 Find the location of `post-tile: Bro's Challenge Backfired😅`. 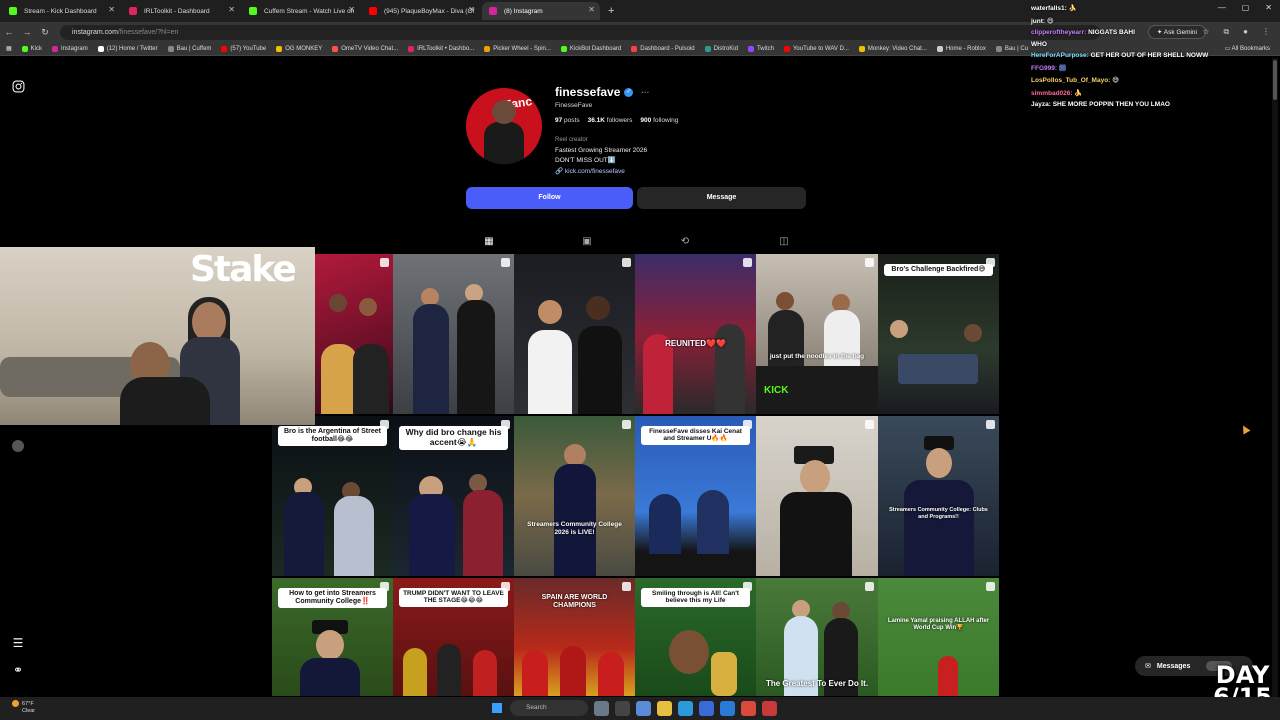

post-tile: Bro's Challenge Backfired😅 is located at coordinates (938, 334).